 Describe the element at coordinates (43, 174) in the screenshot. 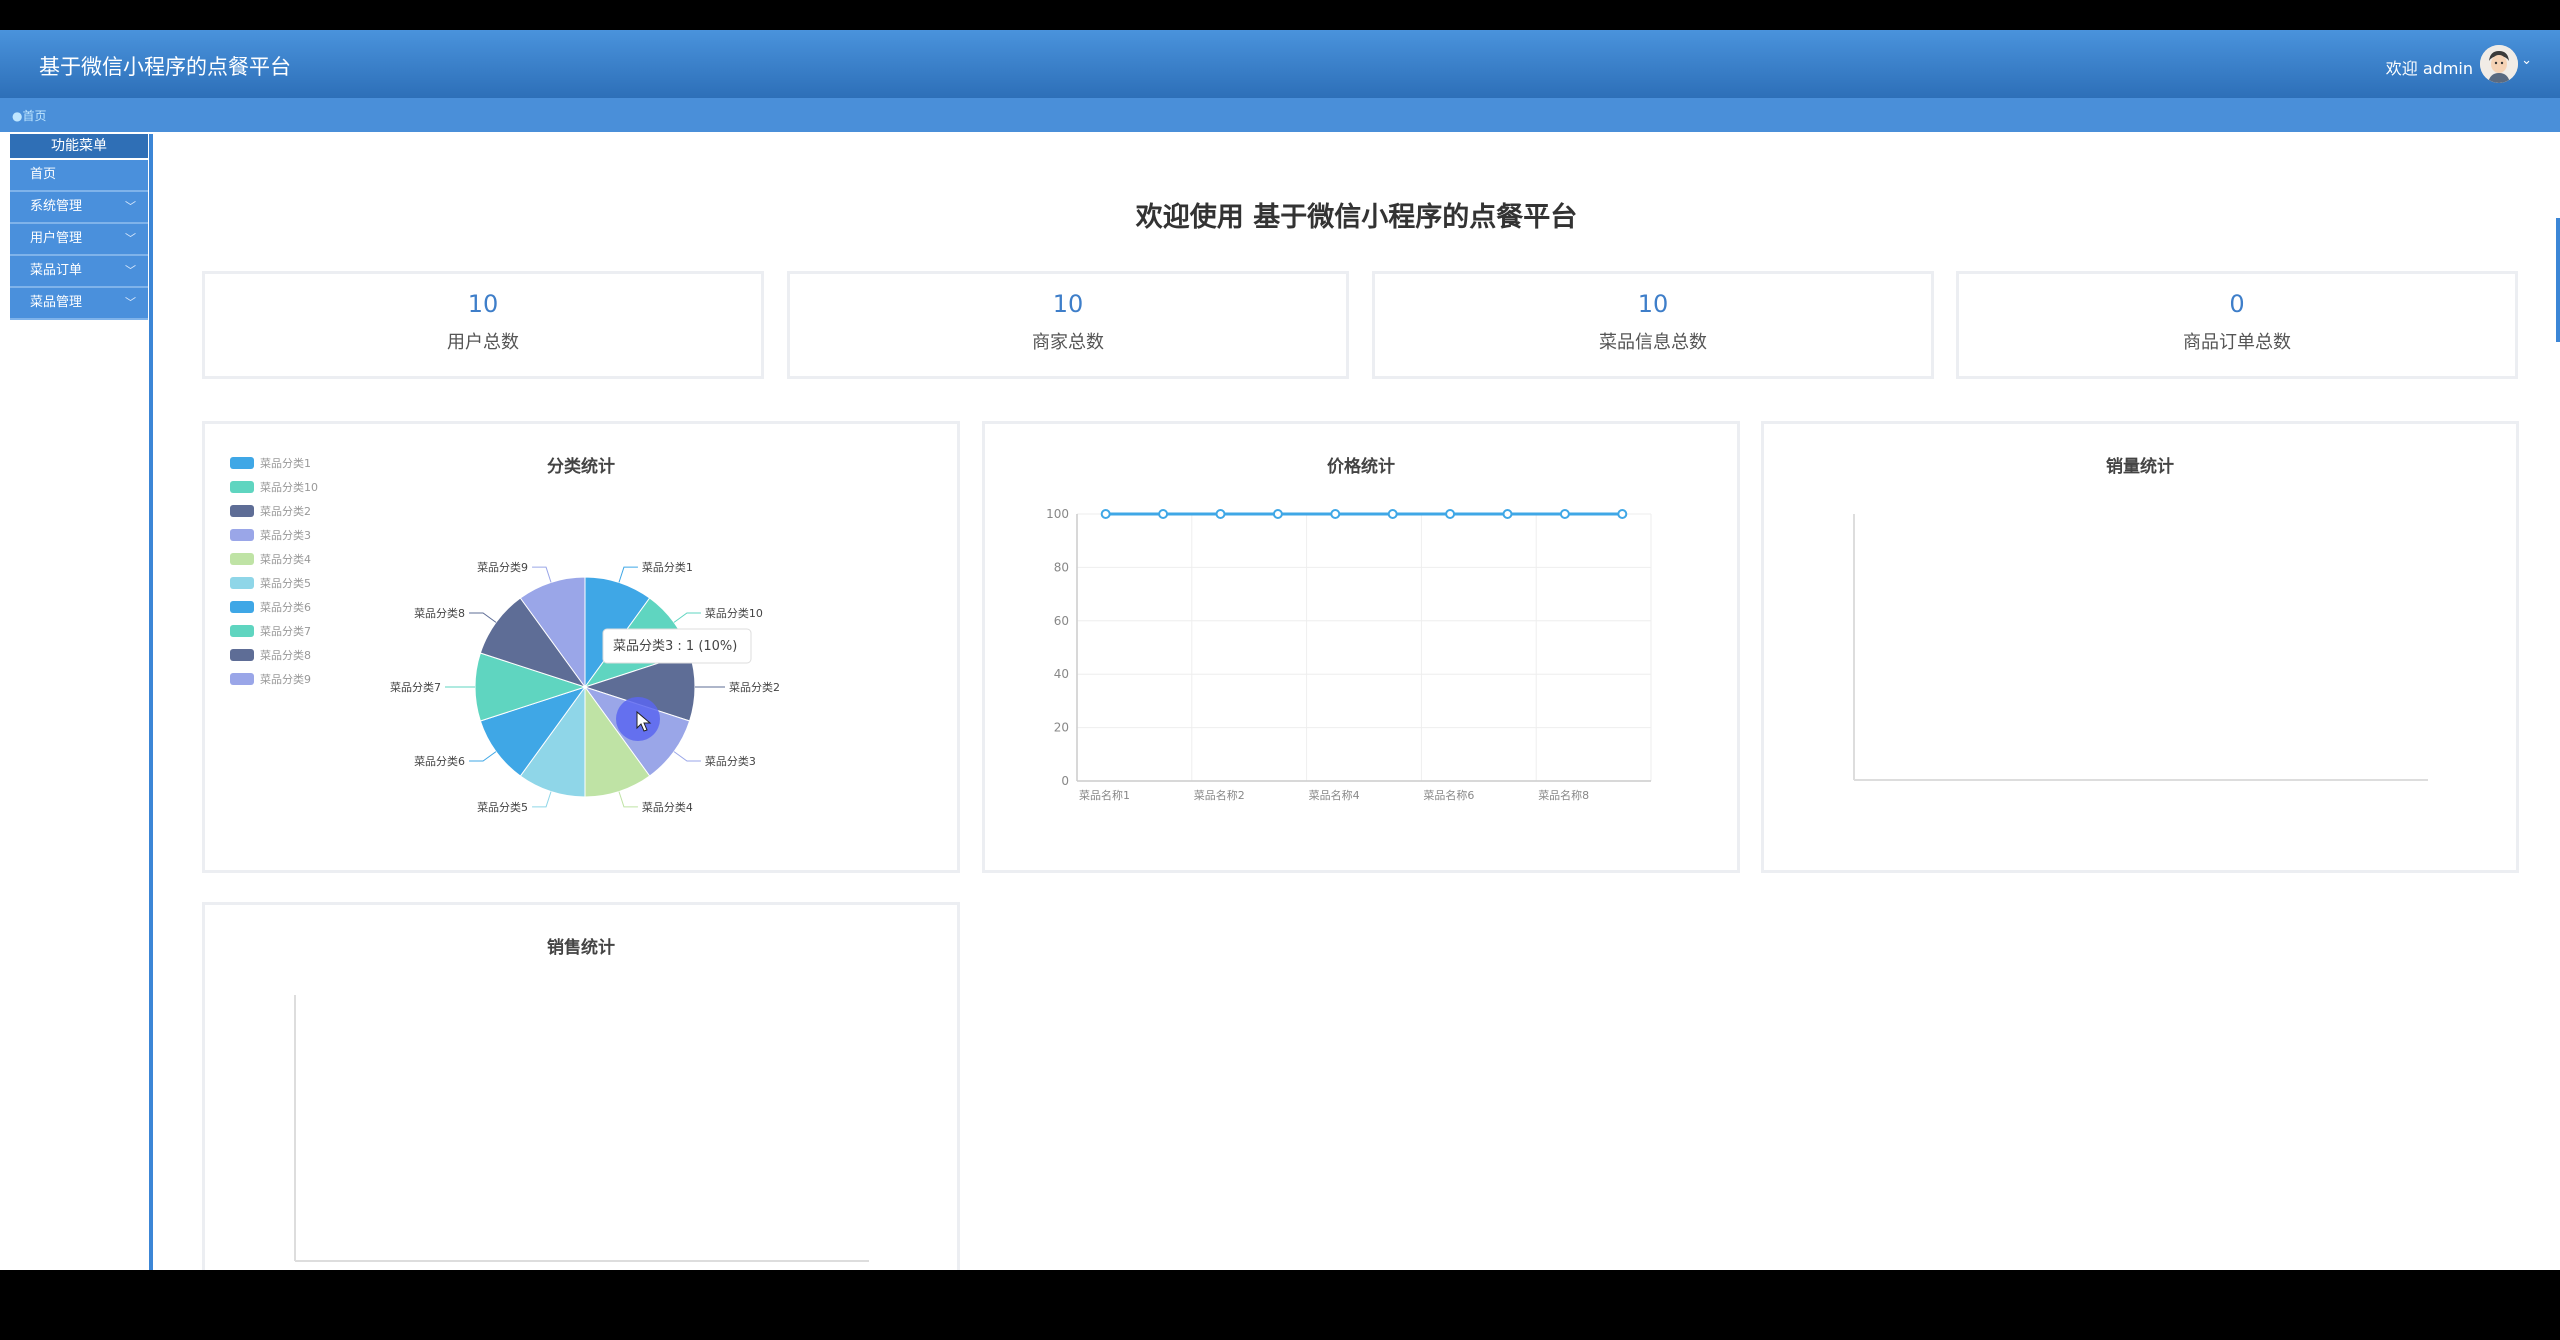

I see `sidebar-item-label: 首页` at that location.